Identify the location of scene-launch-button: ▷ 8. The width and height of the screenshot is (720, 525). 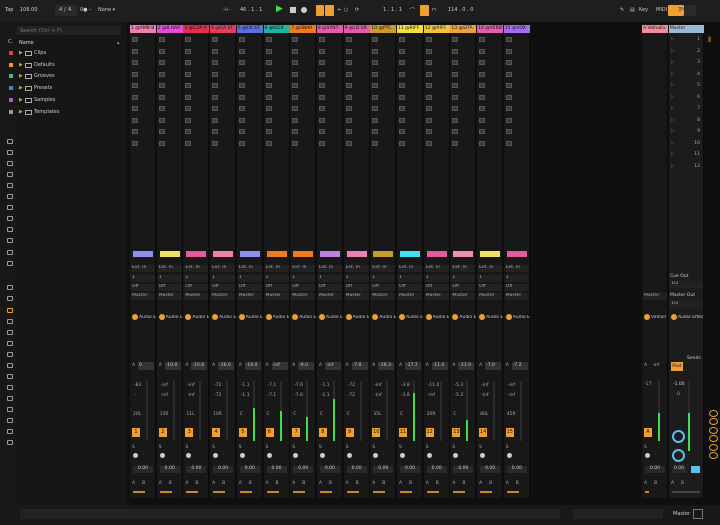
(686, 120).